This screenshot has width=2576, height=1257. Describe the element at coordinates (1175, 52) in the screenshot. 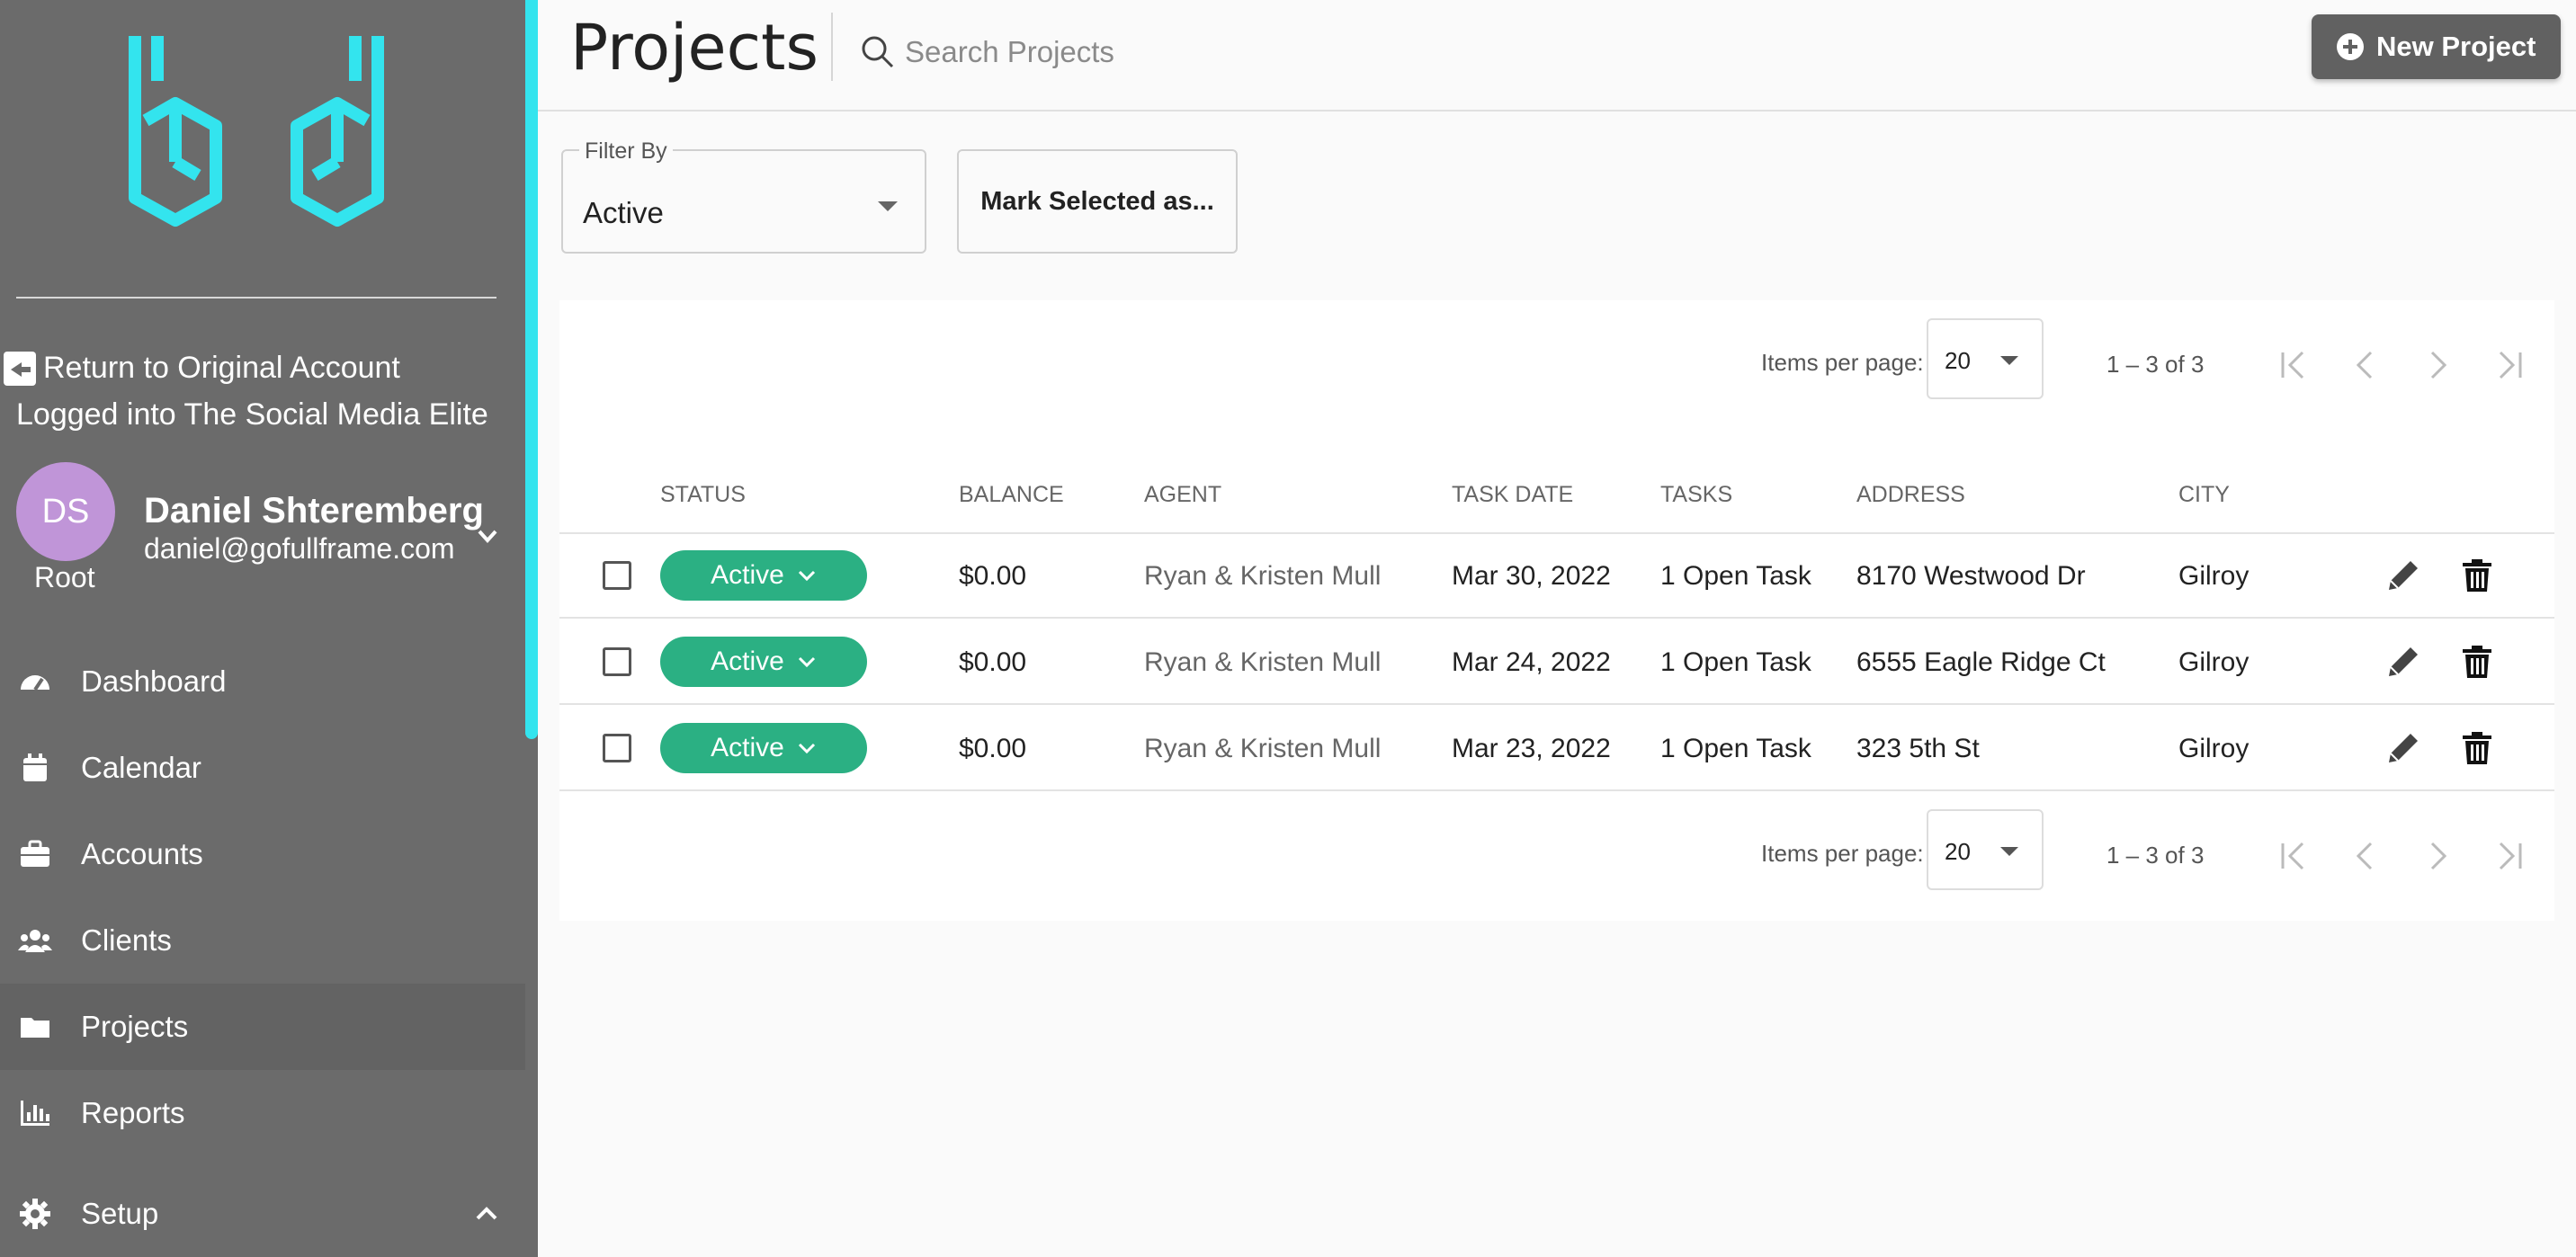

I see `search-input` at that location.